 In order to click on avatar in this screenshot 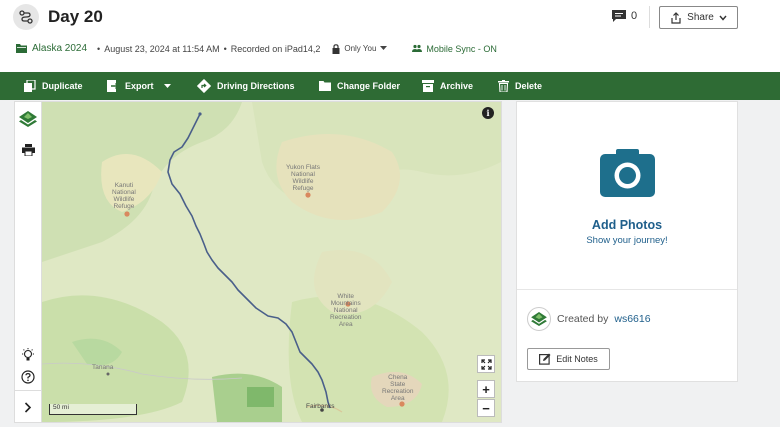, I will do `click(539, 319)`.